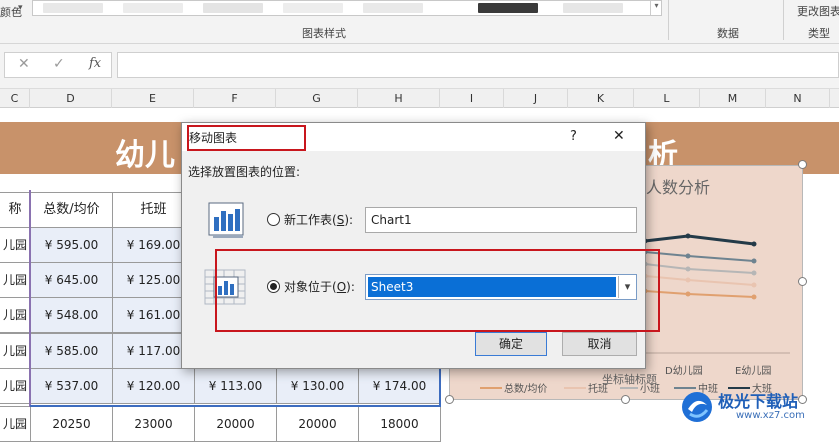 The width and height of the screenshot is (839, 442). I want to click on legend-label-xiao: 小班, so click(650, 389).